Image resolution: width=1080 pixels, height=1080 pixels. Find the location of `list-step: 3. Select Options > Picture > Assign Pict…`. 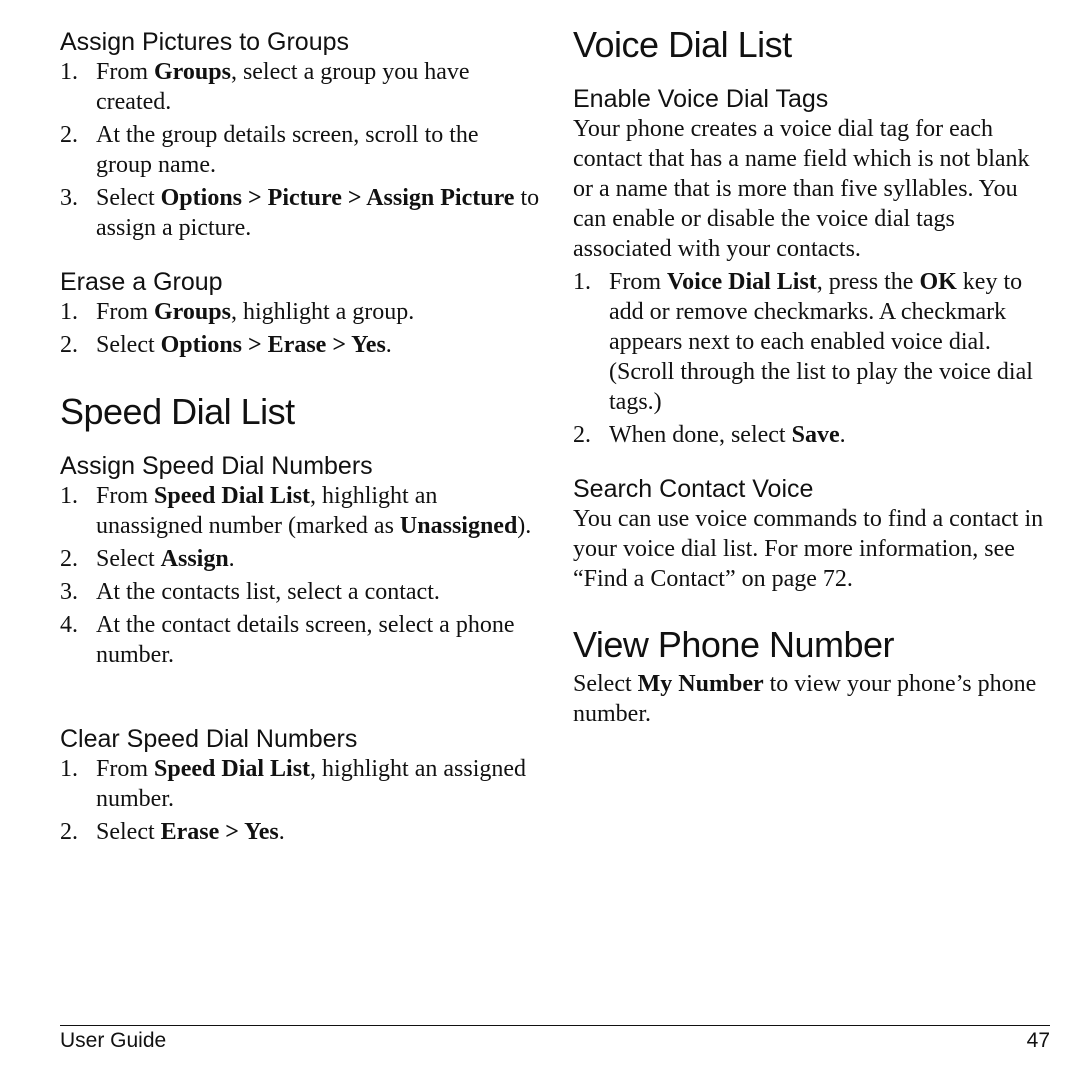

list-step: 3. Select Options > Picture > Assign Pict… is located at coordinates (300, 213).